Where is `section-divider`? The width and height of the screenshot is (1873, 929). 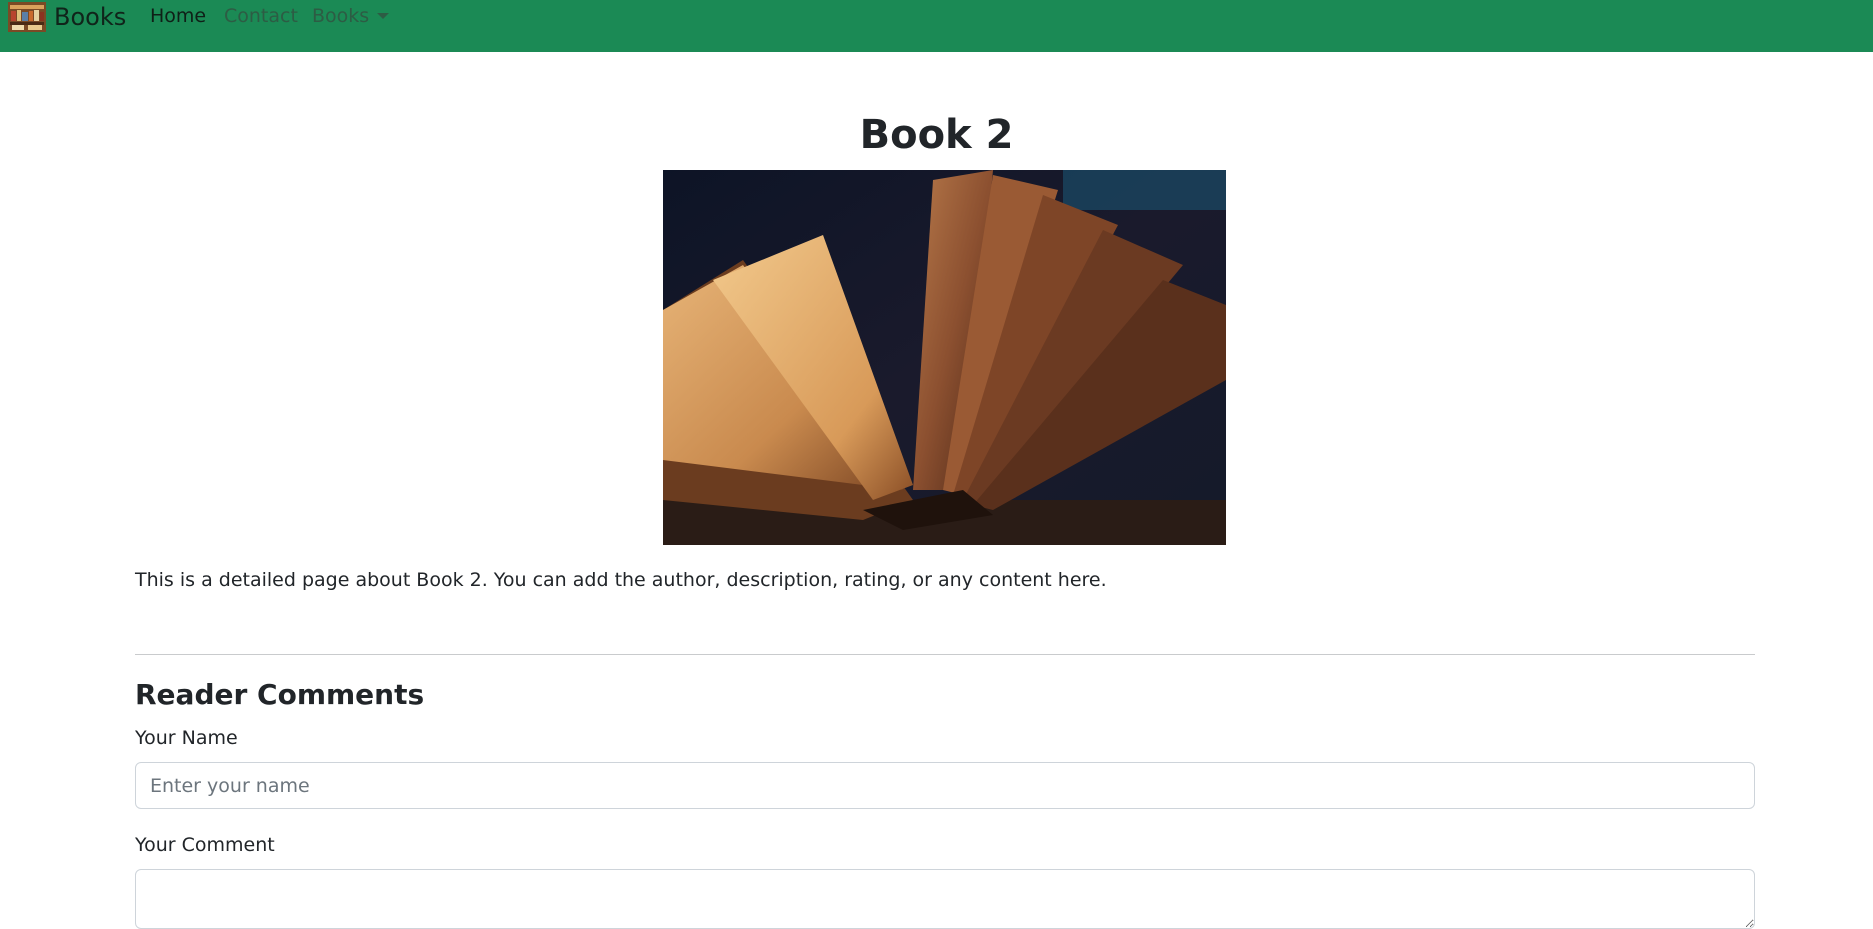
section-divider is located at coordinates (945, 654).